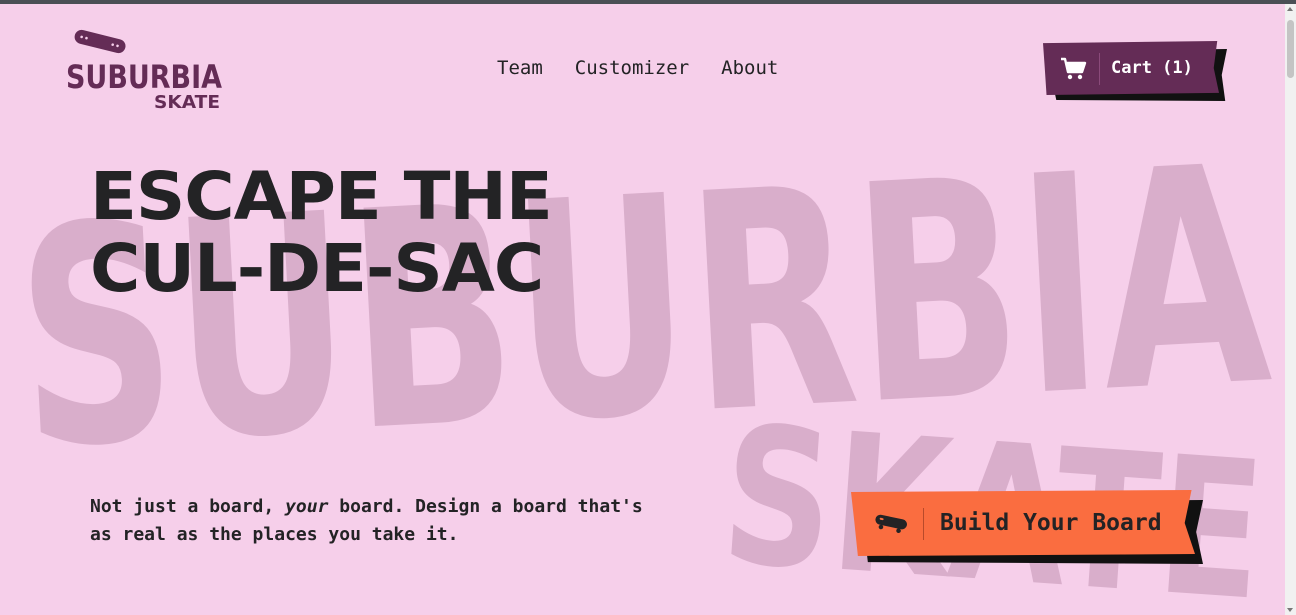  I want to click on logo-main-text: SUBURBIA, so click(144, 77).